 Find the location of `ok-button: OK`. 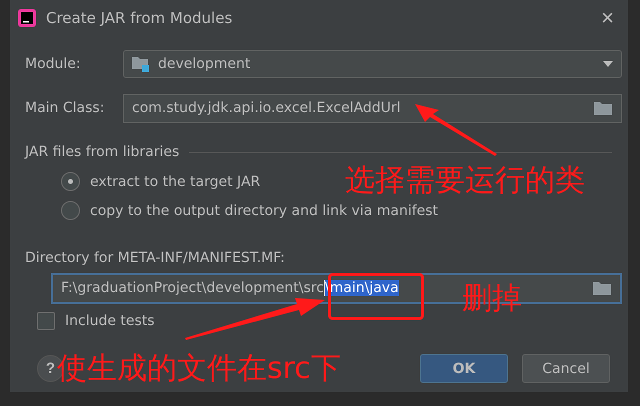

ok-button: OK is located at coordinates (464, 368).